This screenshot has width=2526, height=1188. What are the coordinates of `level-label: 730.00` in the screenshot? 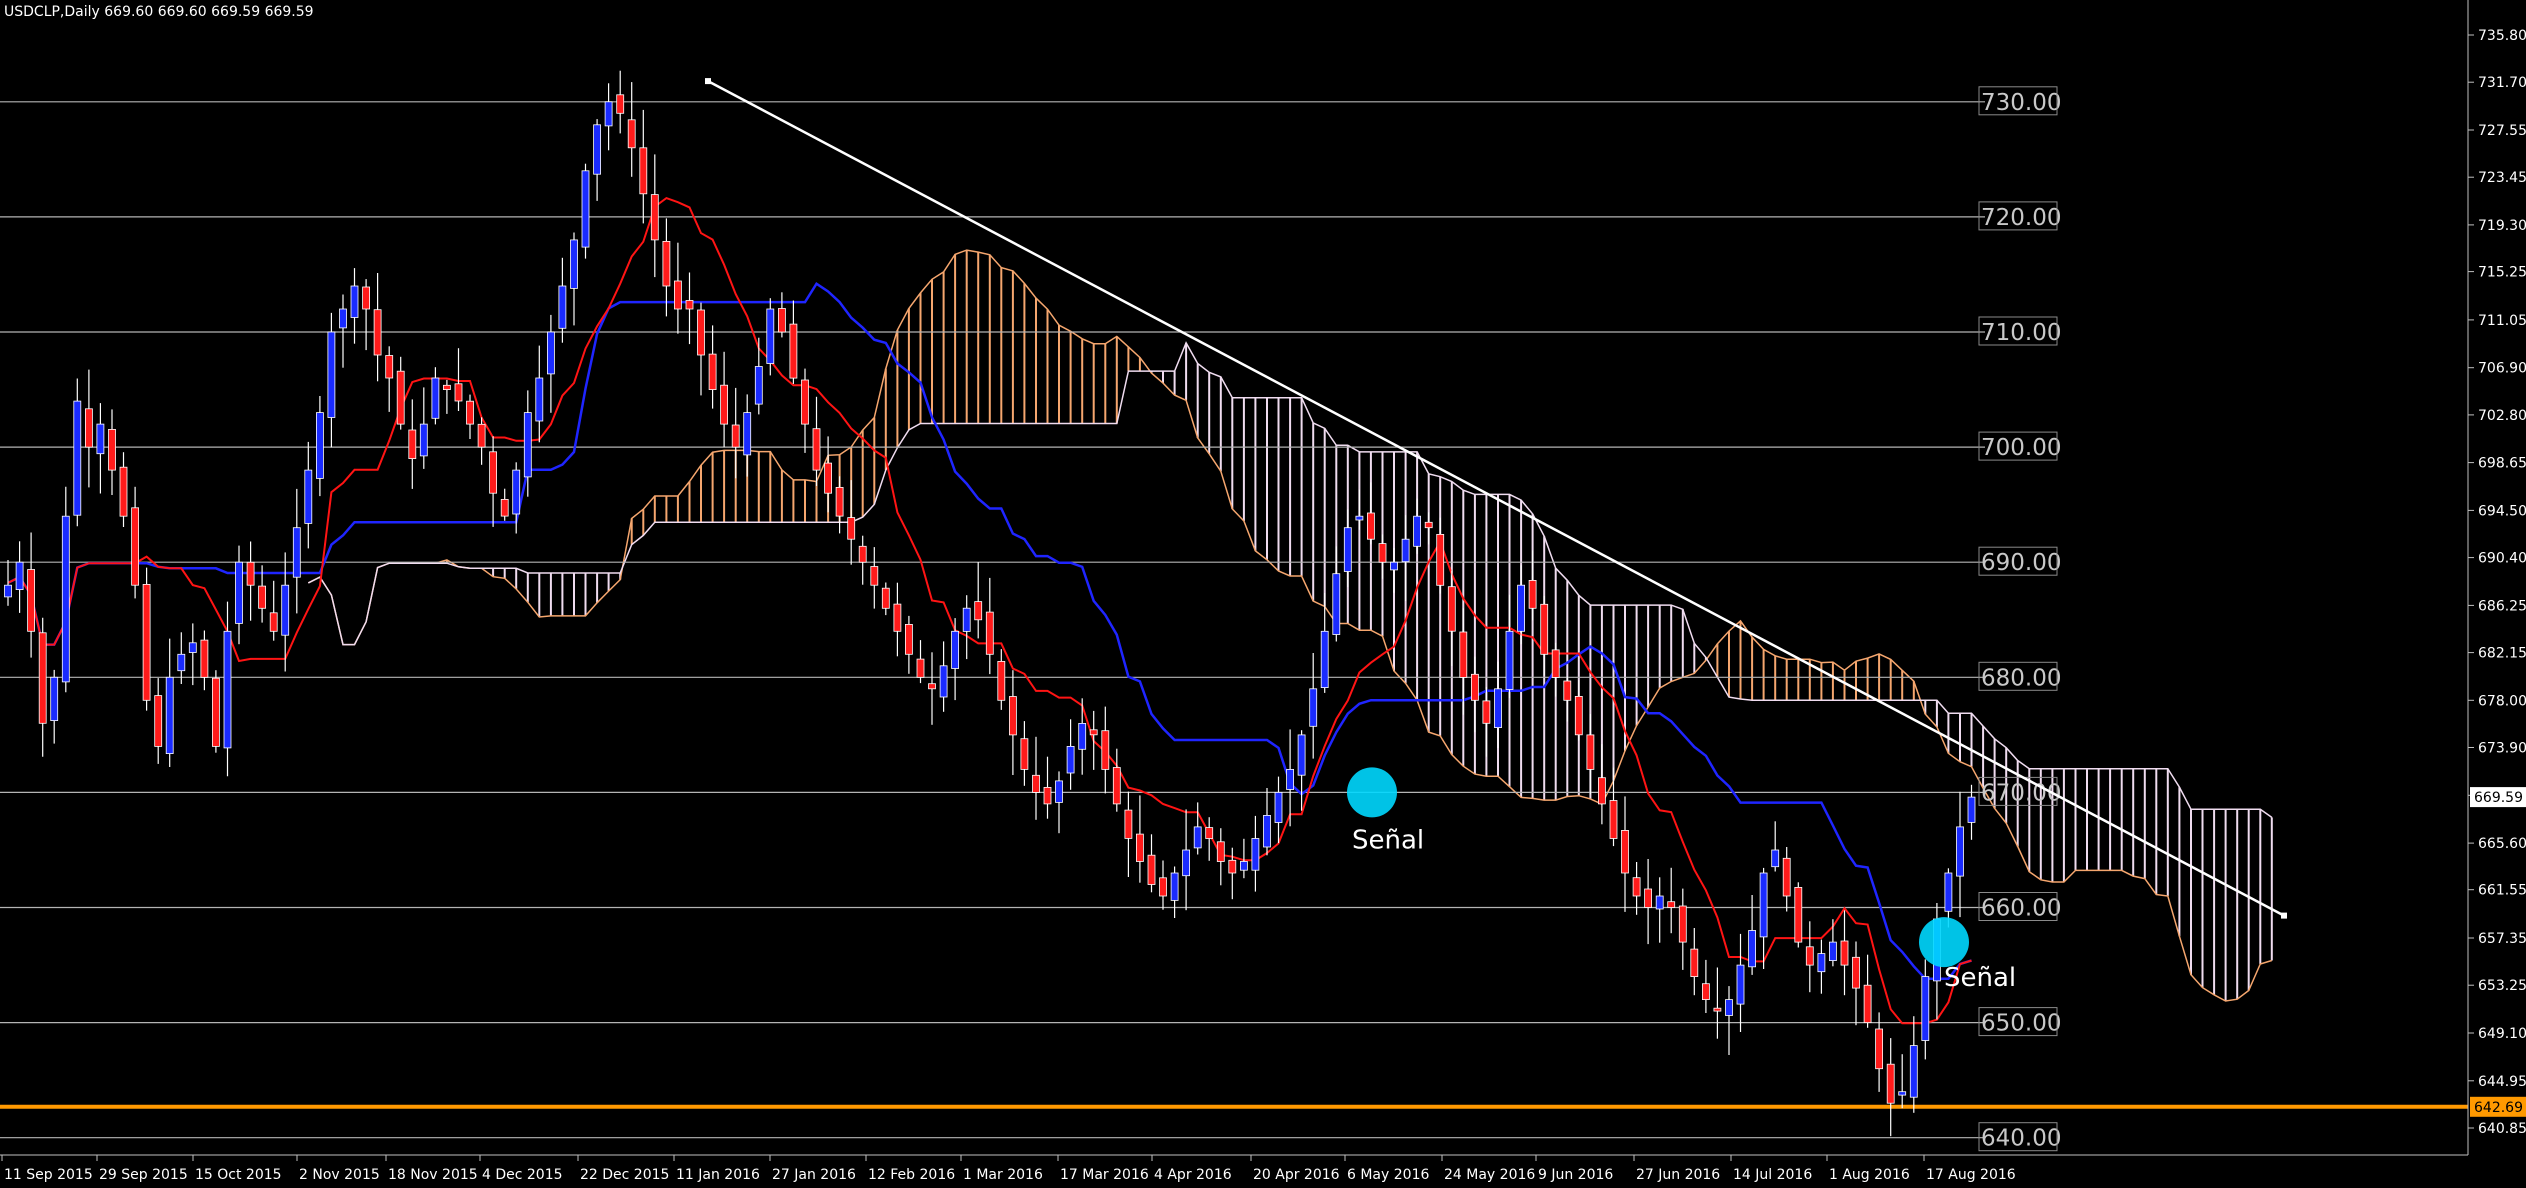 It's located at (2021, 103).